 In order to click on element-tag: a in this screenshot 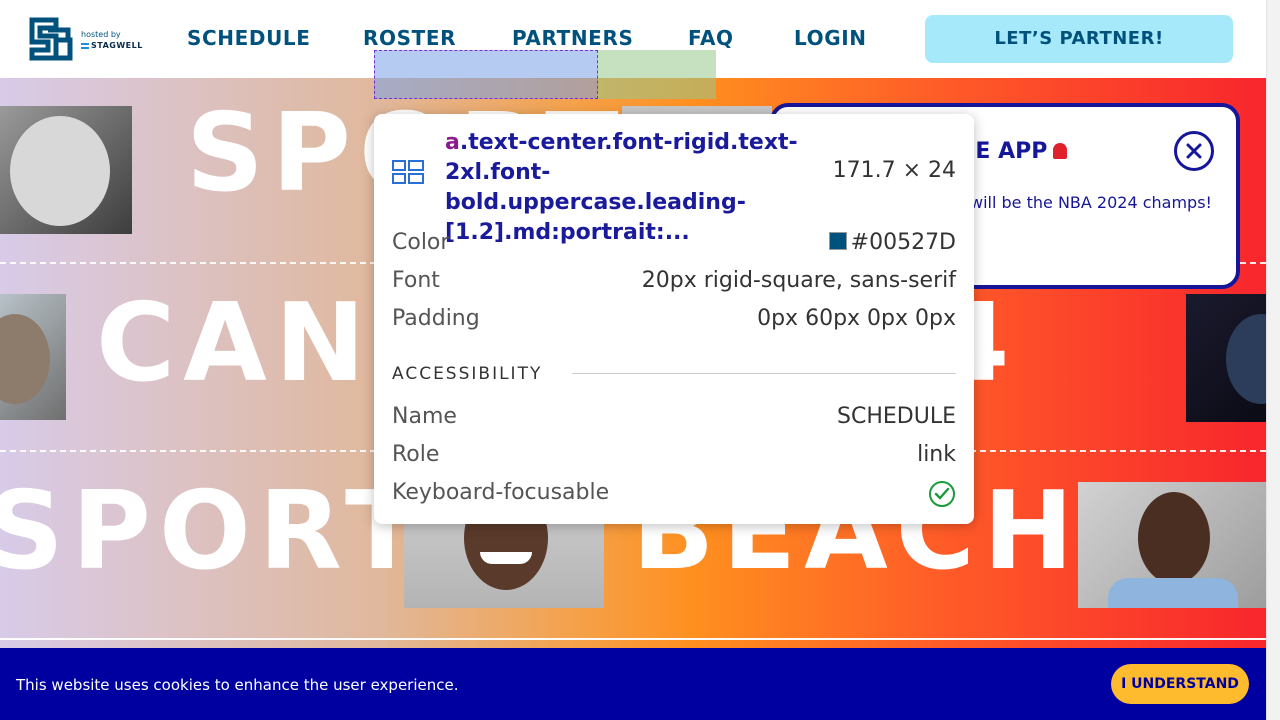, I will do `click(452, 142)`.